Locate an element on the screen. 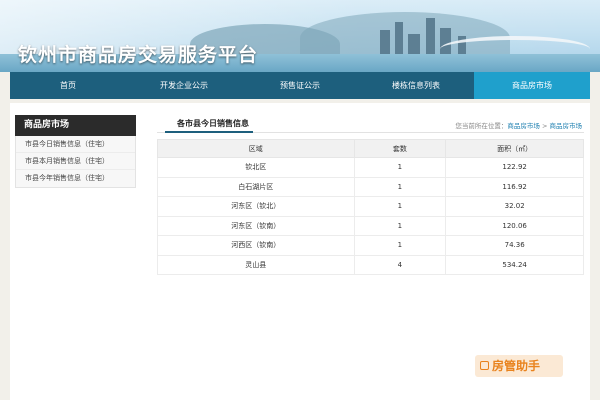  sidebar-item-today-sales: 市县今日销售信息（住宅） is located at coordinates (75, 144).